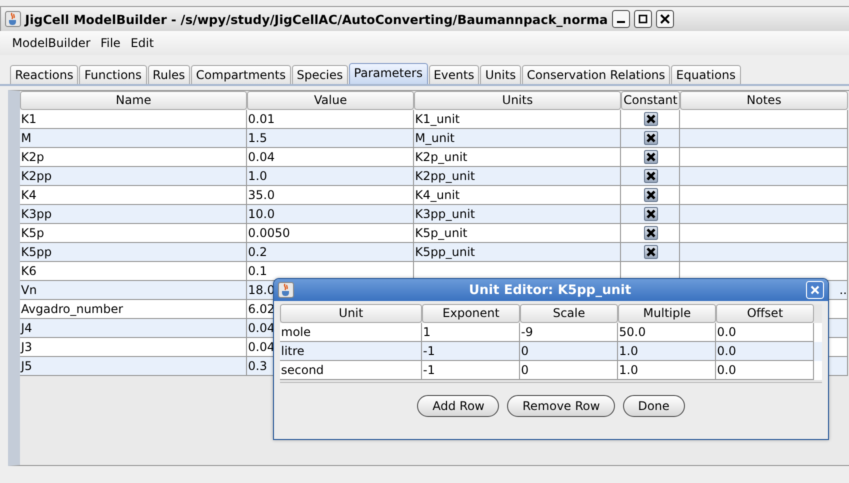  What do you see at coordinates (667, 313) in the screenshot?
I see `column-header: Multiple` at bounding box center [667, 313].